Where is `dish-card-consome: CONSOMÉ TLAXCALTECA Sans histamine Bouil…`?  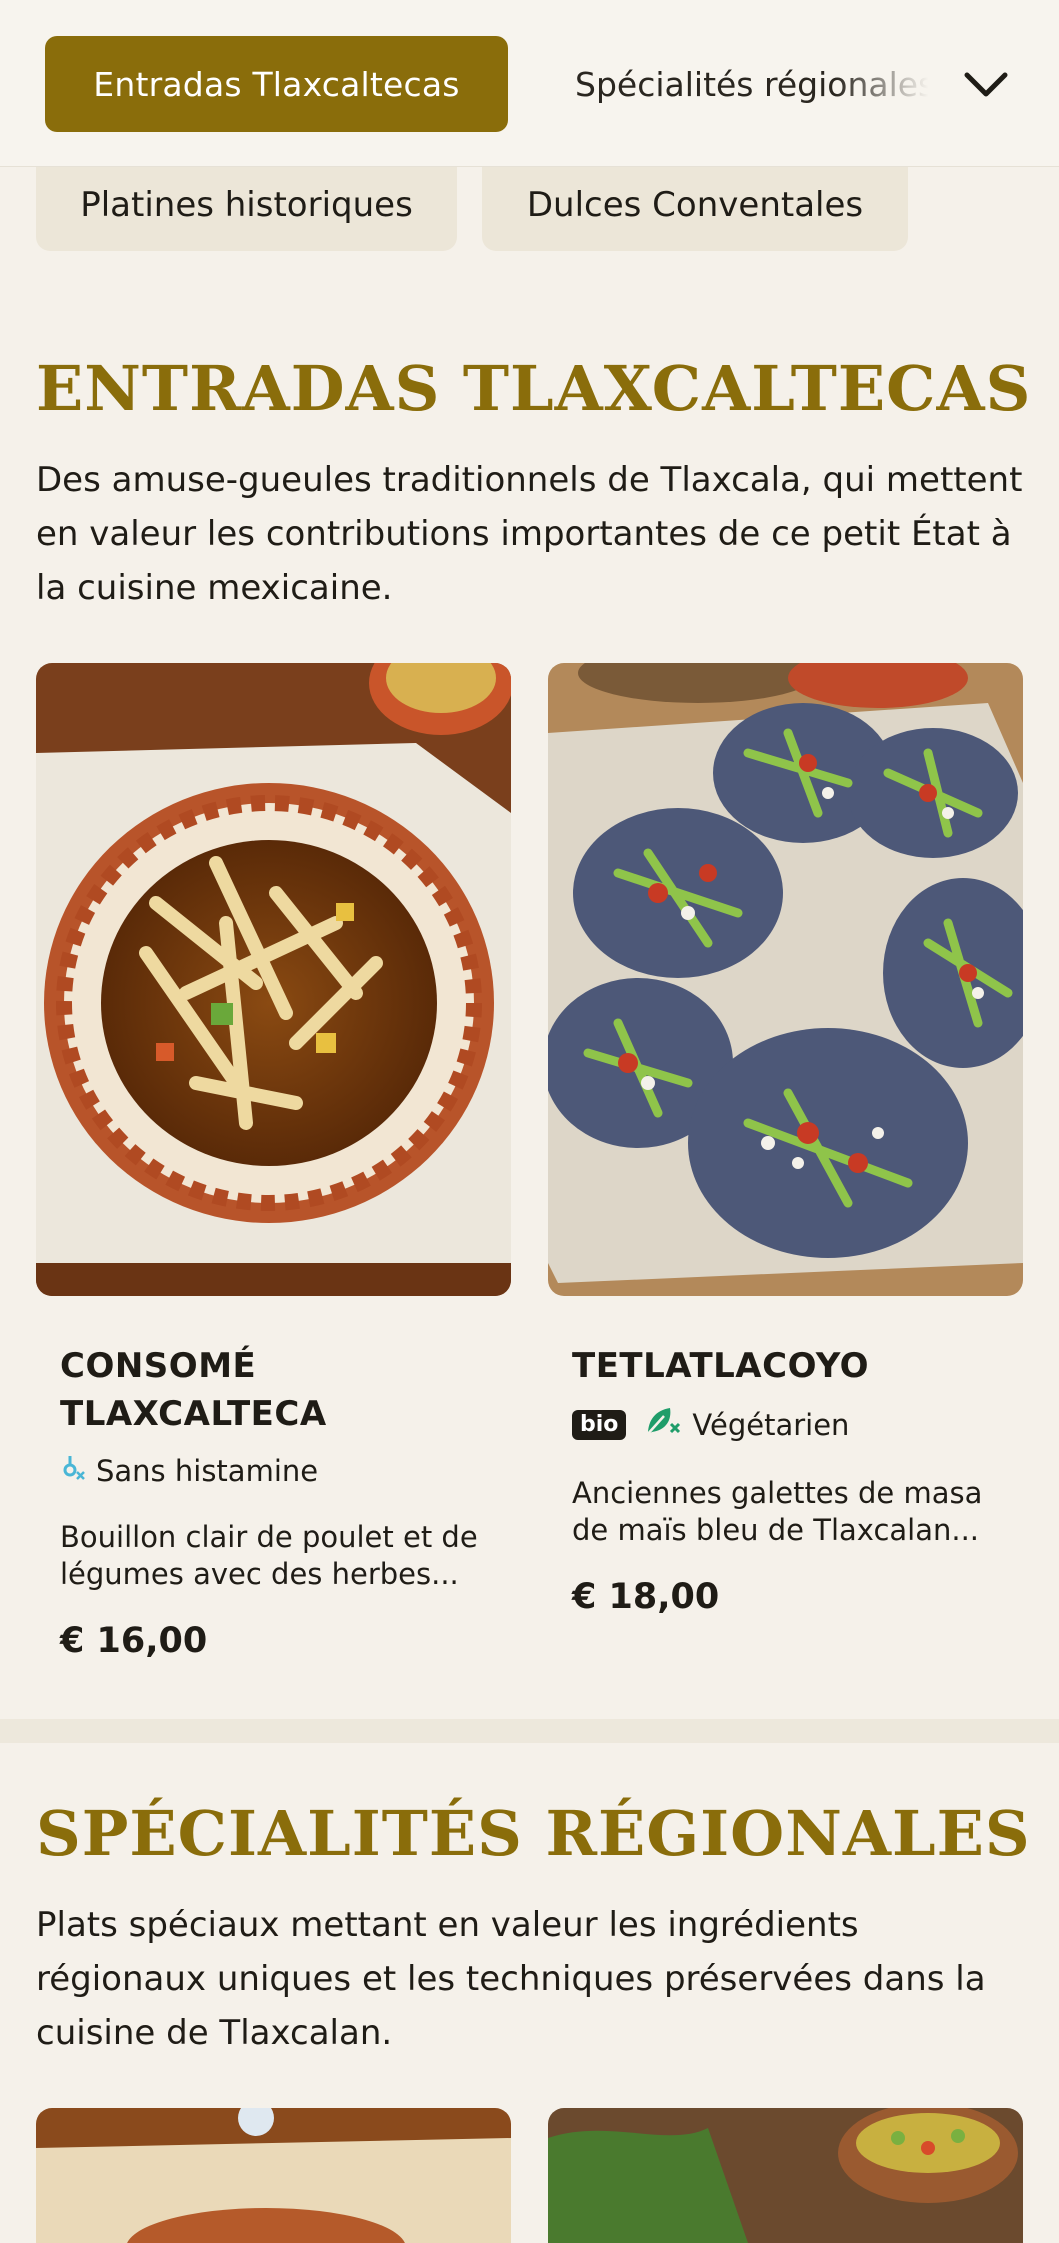 dish-card-consome: CONSOMÉ TLAXCALTECA Sans histamine Bouil… is located at coordinates (270, 1501).